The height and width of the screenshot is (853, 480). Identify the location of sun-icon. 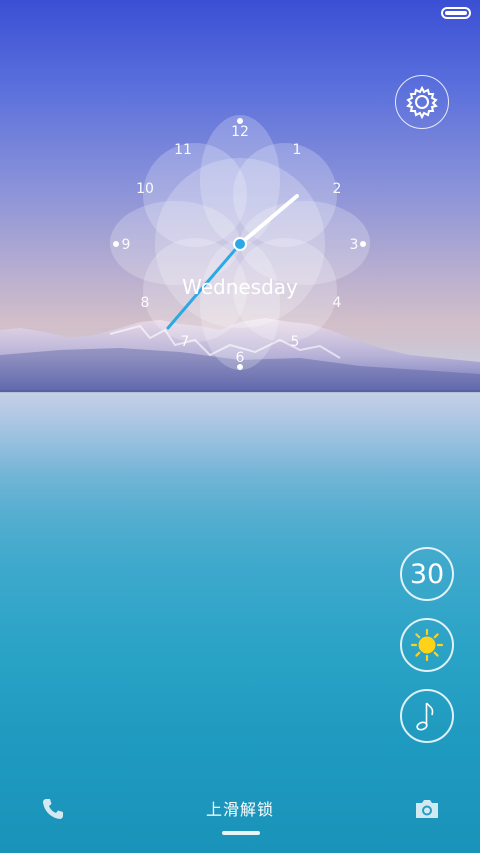
(427, 645).